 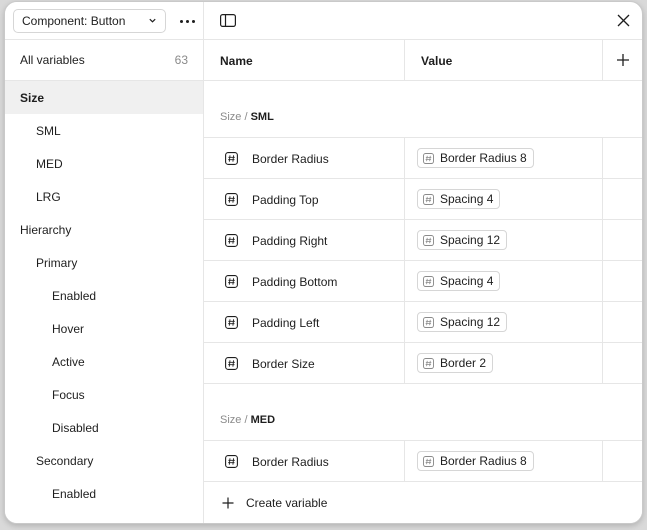 What do you see at coordinates (57, 262) in the screenshot?
I see `sidebar-group-label: Primary` at bounding box center [57, 262].